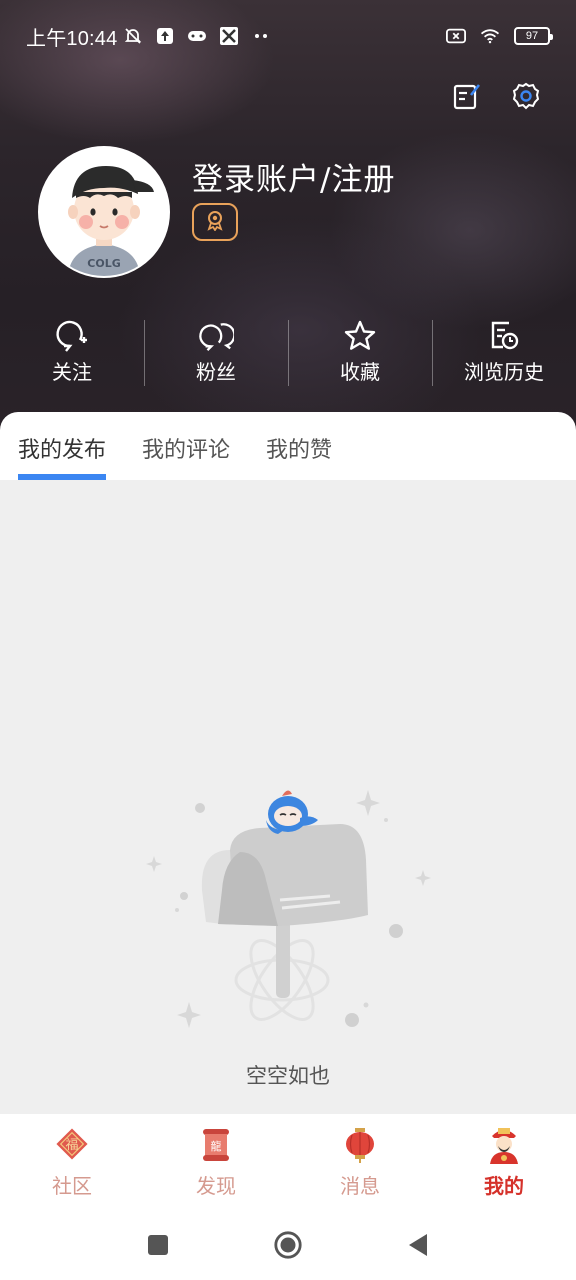  What do you see at coordinates (466, 96) in the screenshot?
I see `edit-icon` at bounding box center [466, 96].